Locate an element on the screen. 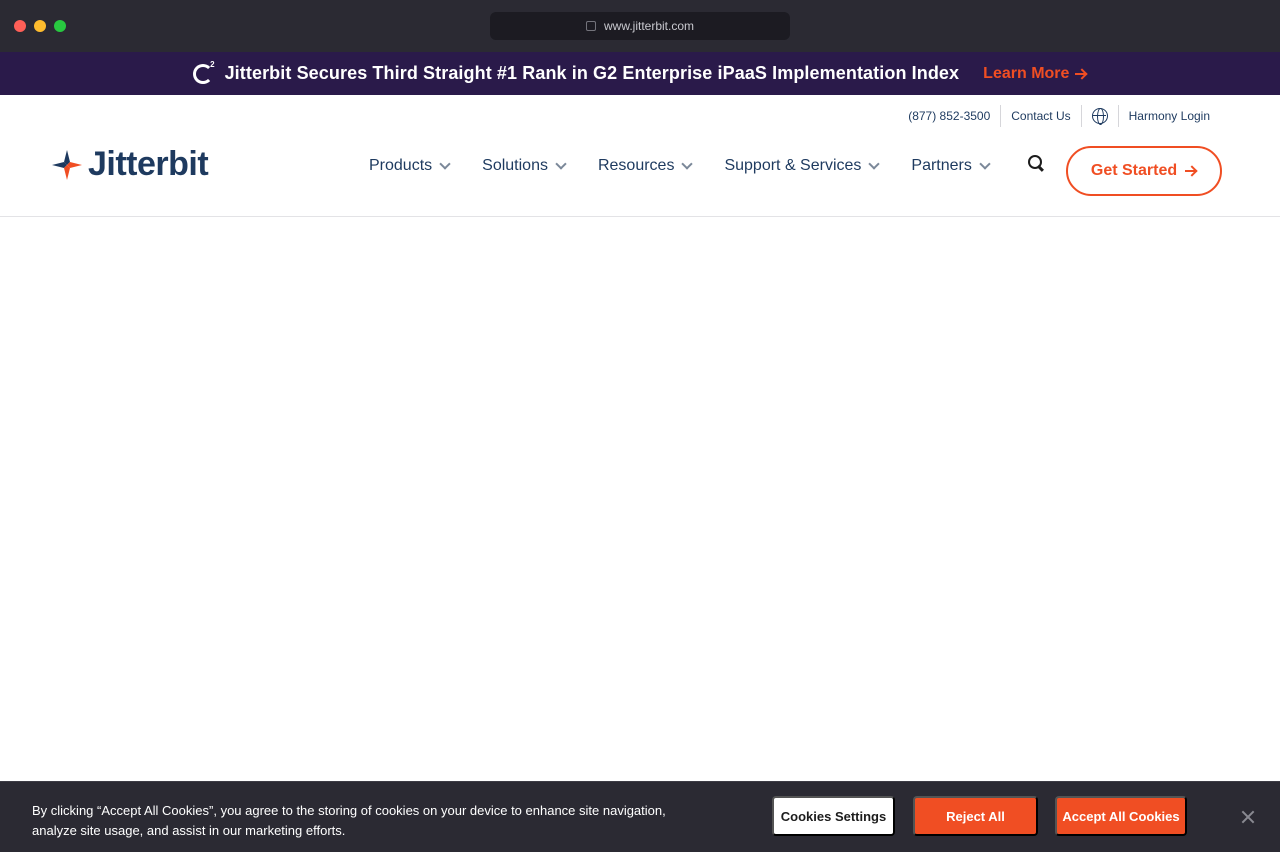 The width and height of the screenshot is (1280, 852). close-icon is located at coordinates (1248, 817).